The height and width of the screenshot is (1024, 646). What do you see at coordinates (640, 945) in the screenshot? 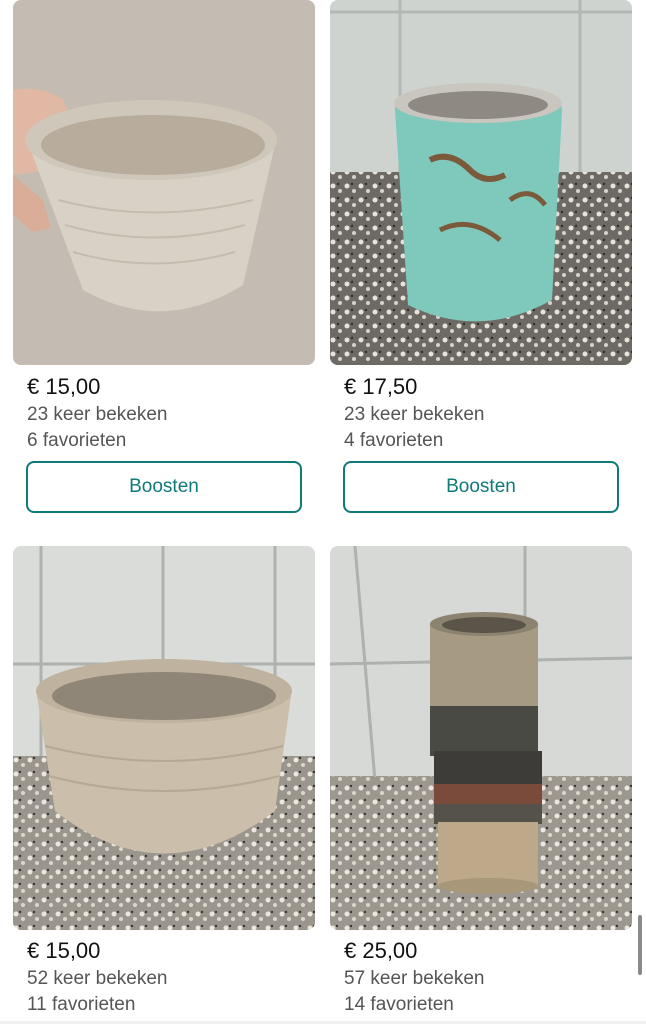
I see `scrollbar` at bounding box center [640, 945].